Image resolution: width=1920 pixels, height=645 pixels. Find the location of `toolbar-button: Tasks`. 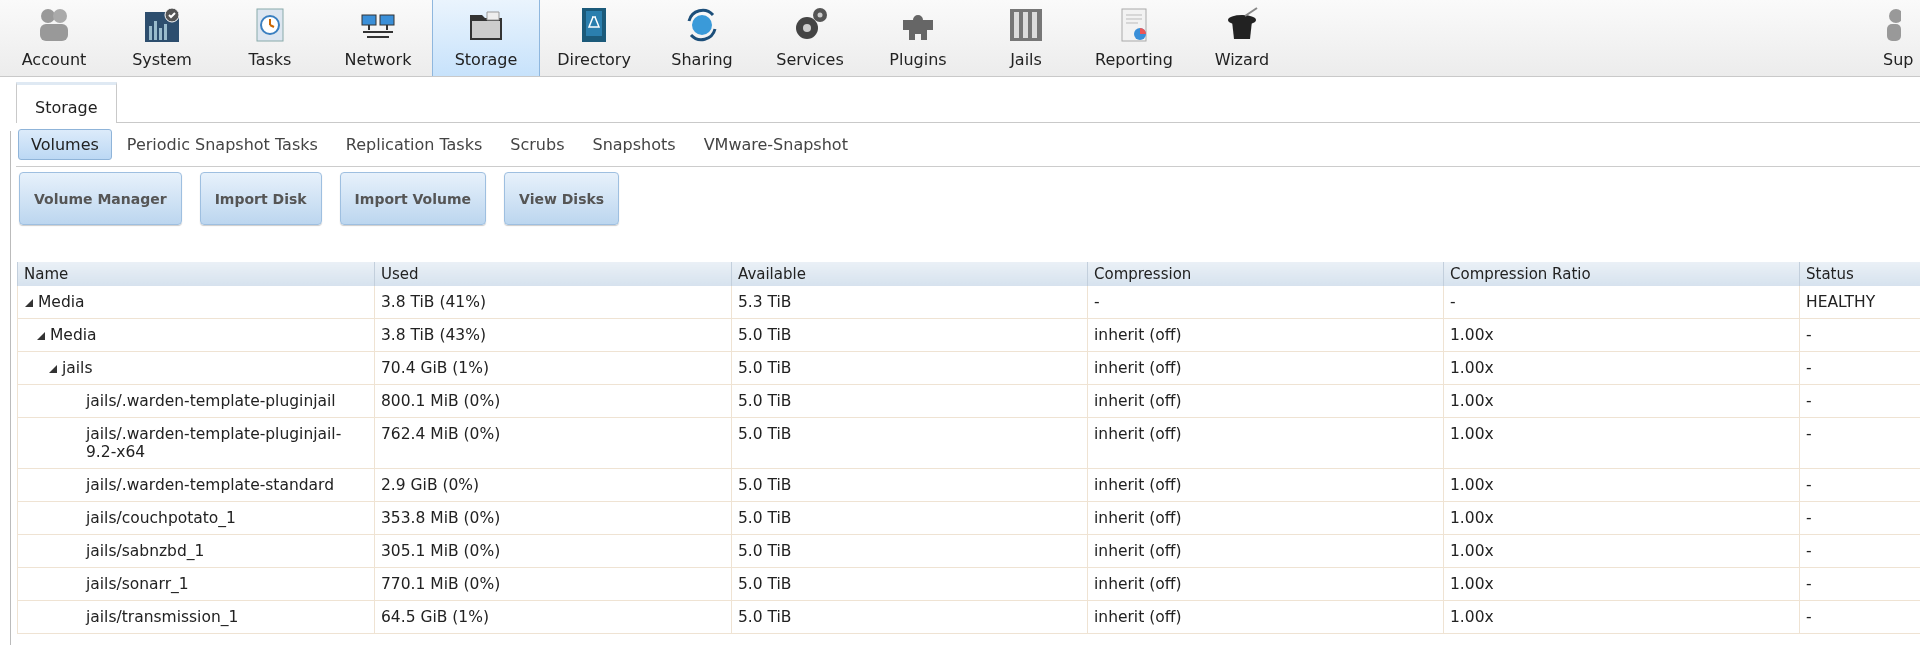

toolbar-button: Tasks is located at coordinates (270, 38).